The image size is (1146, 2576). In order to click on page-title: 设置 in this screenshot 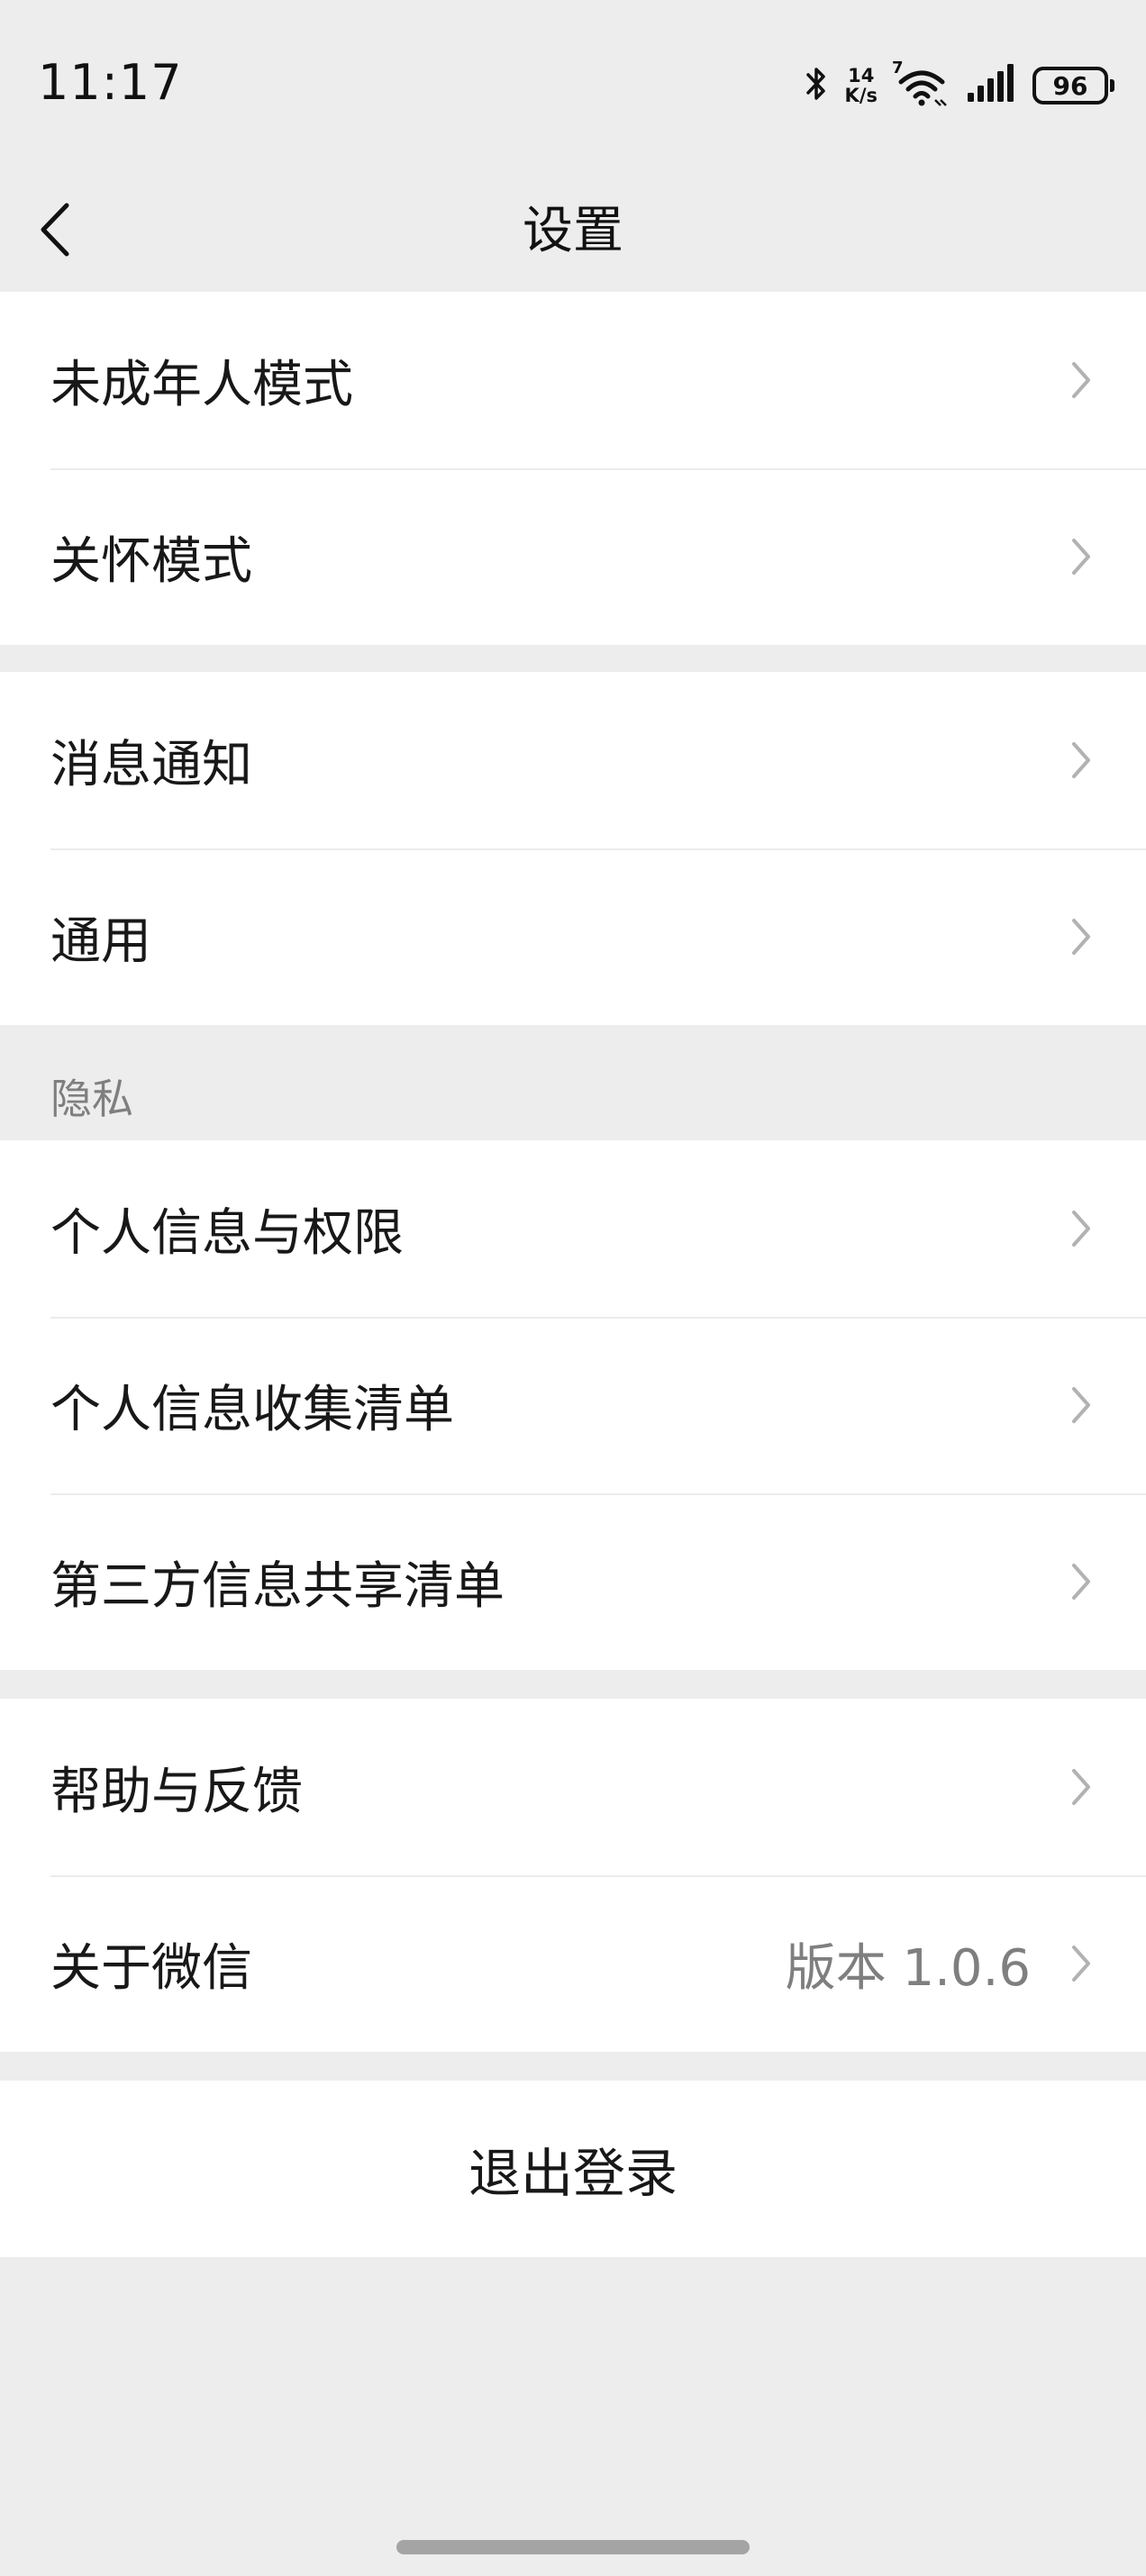, I will do `click(573, 231)`.